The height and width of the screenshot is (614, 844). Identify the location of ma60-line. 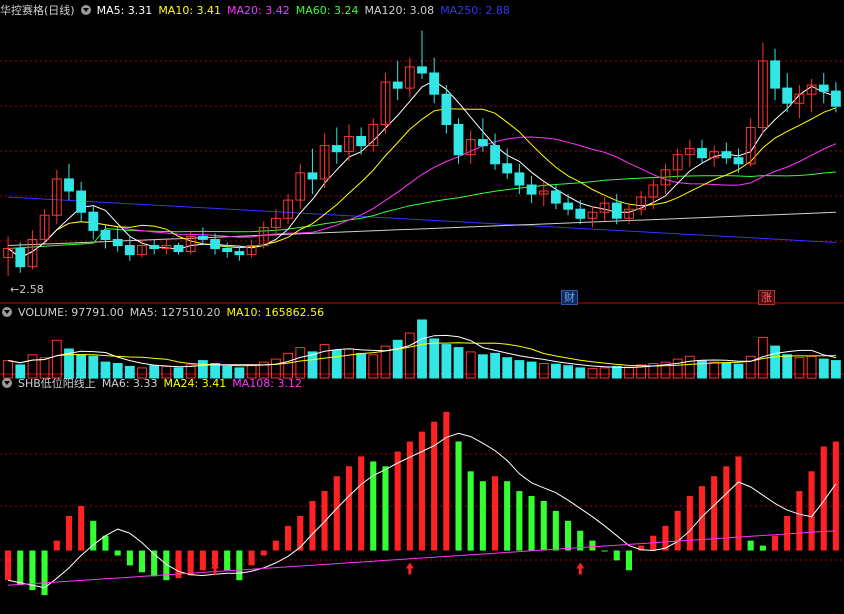
(422, 210).